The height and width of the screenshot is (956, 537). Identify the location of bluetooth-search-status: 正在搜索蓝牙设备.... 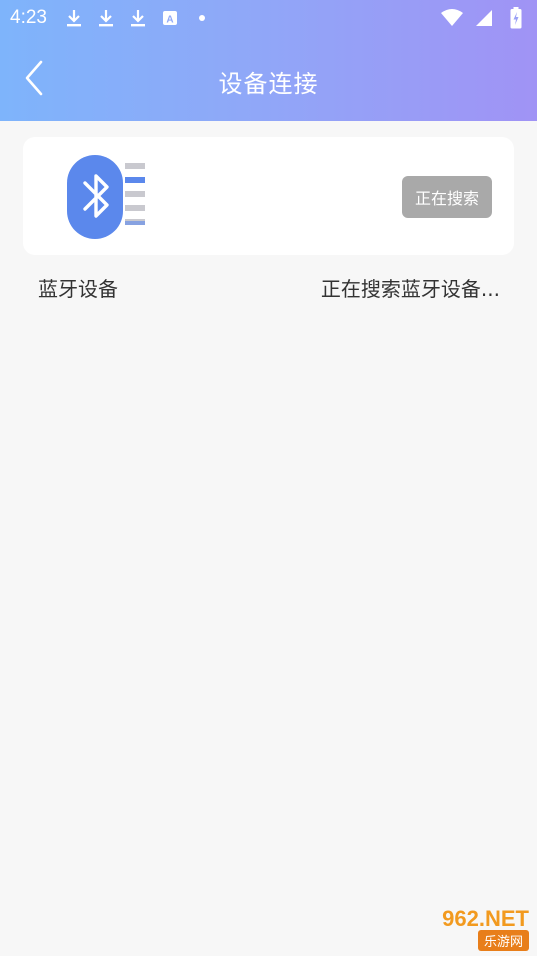
(410, 288).